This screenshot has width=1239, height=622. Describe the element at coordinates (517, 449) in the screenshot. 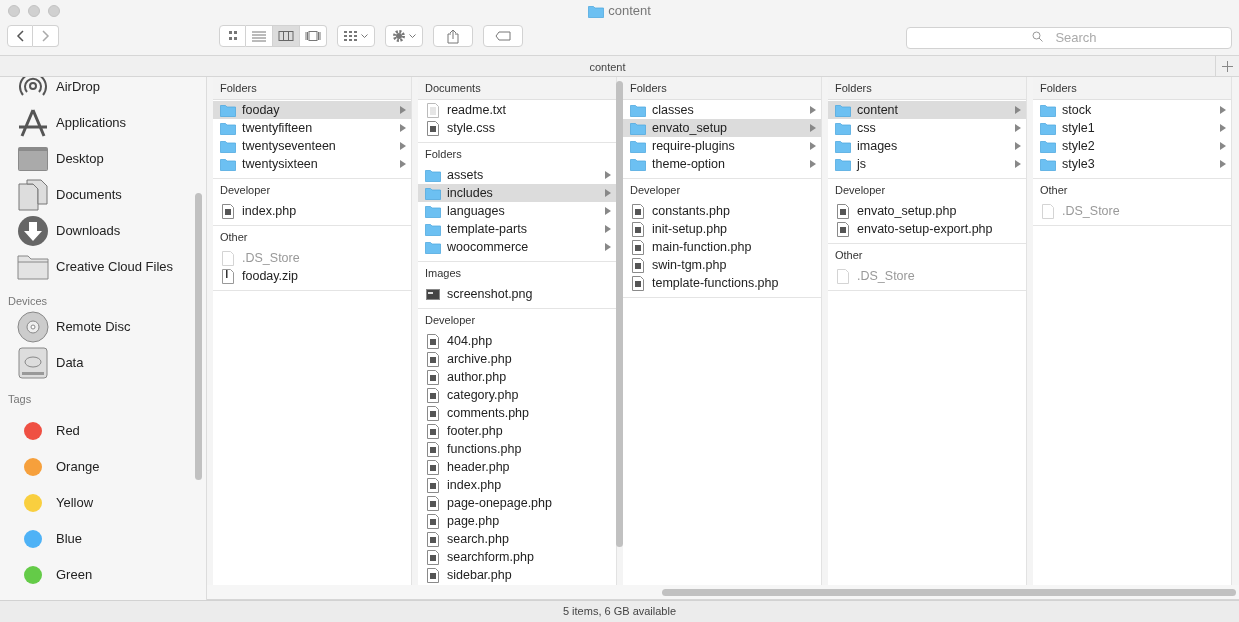

I see `file-row: functions.php` at that location.